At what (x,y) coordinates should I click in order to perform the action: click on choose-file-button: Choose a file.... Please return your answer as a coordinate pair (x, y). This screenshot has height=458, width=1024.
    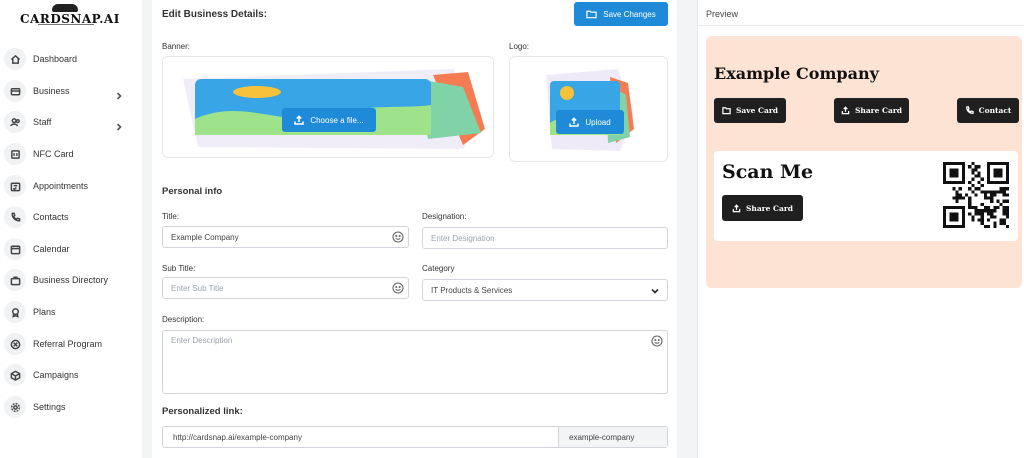
    Looking at the image, I should click on (329, 120).